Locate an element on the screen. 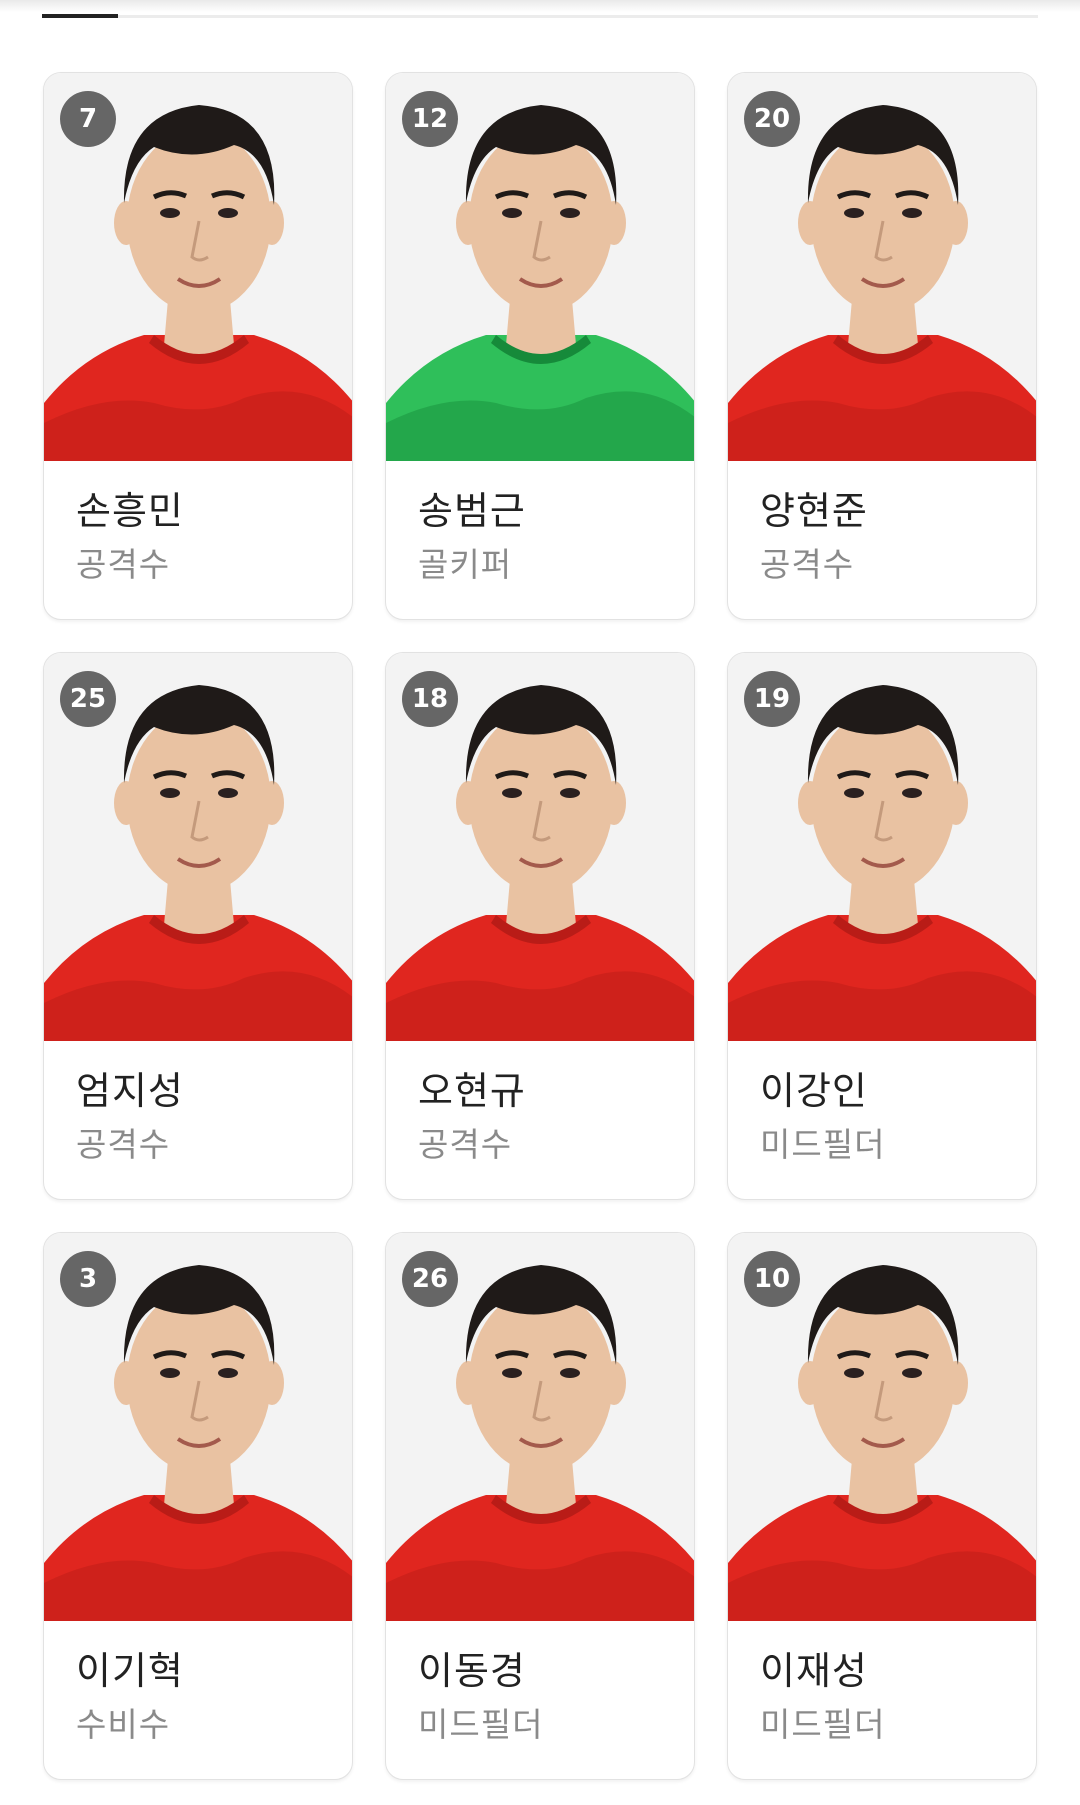 Image resolution: width=1080 pixels, height=1805 pixels. player-photo: 12 is located at coordinates (540, 267).